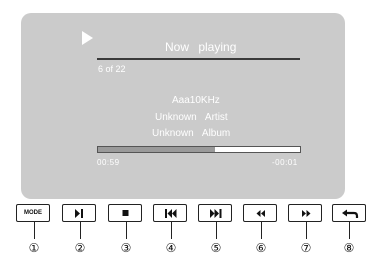  I want to click on track-title: Aaa10KHz, so click(196, 100).